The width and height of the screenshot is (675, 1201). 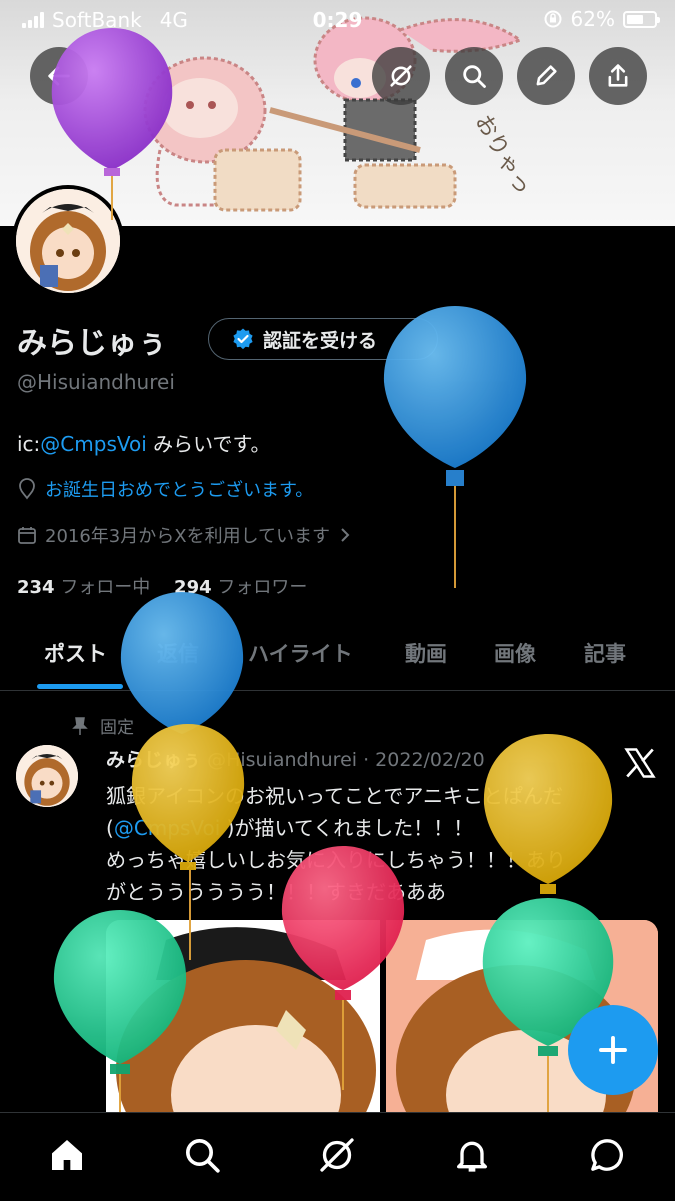 What do you see at coordinates (334, 796) in the screenshot?
I see `post-line-1: 狐銀アイコンのお祝いってことでアニキことぱんだ` at bounding box center [334, 796].